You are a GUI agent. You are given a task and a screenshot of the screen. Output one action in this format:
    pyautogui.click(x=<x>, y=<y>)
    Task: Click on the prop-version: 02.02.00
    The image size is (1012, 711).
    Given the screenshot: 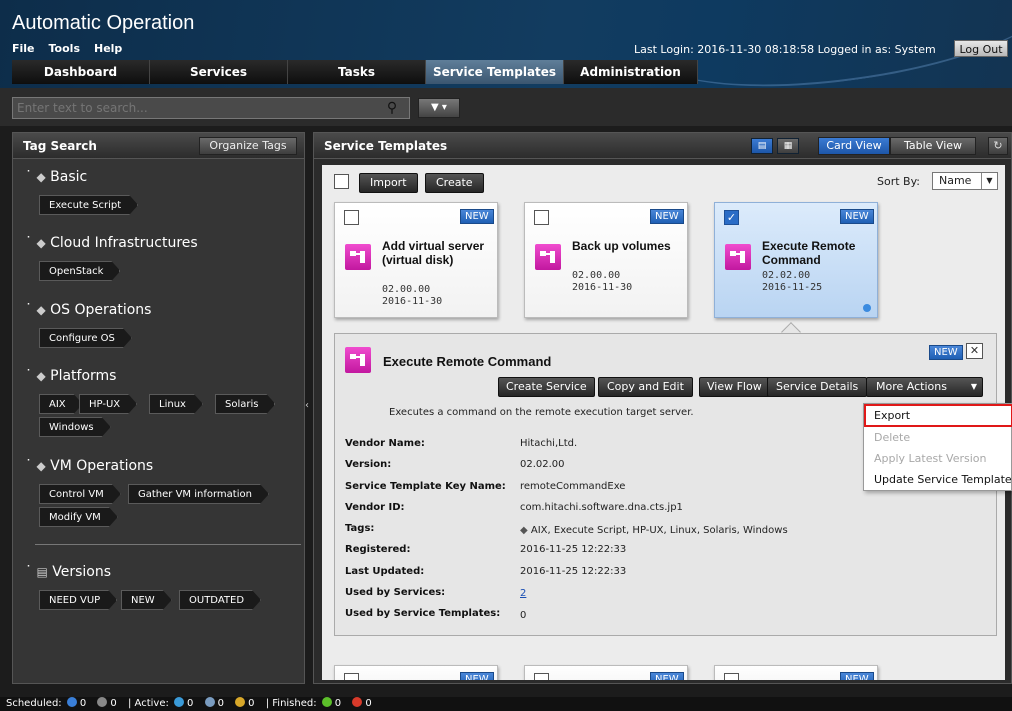 What is the action you would take?
    pyautogui.click(x=542, y=464)
    